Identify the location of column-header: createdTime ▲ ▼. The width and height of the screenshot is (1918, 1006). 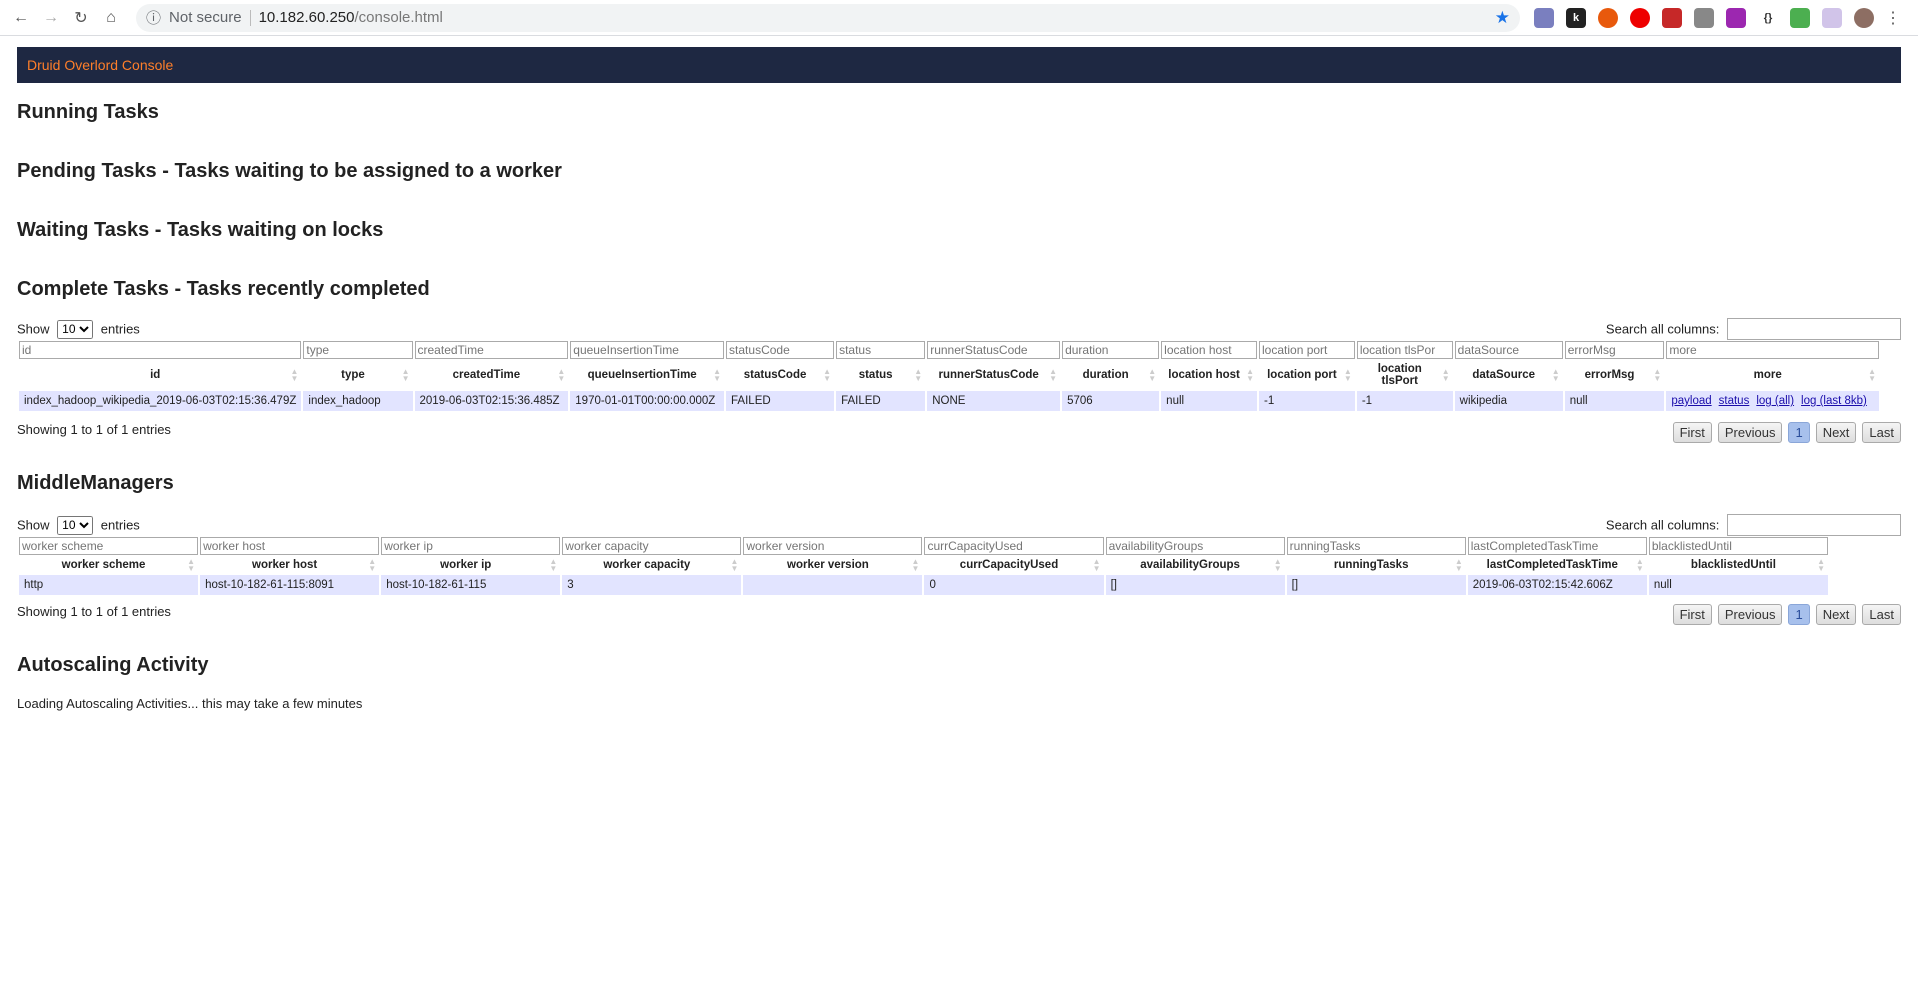
(492, 375).